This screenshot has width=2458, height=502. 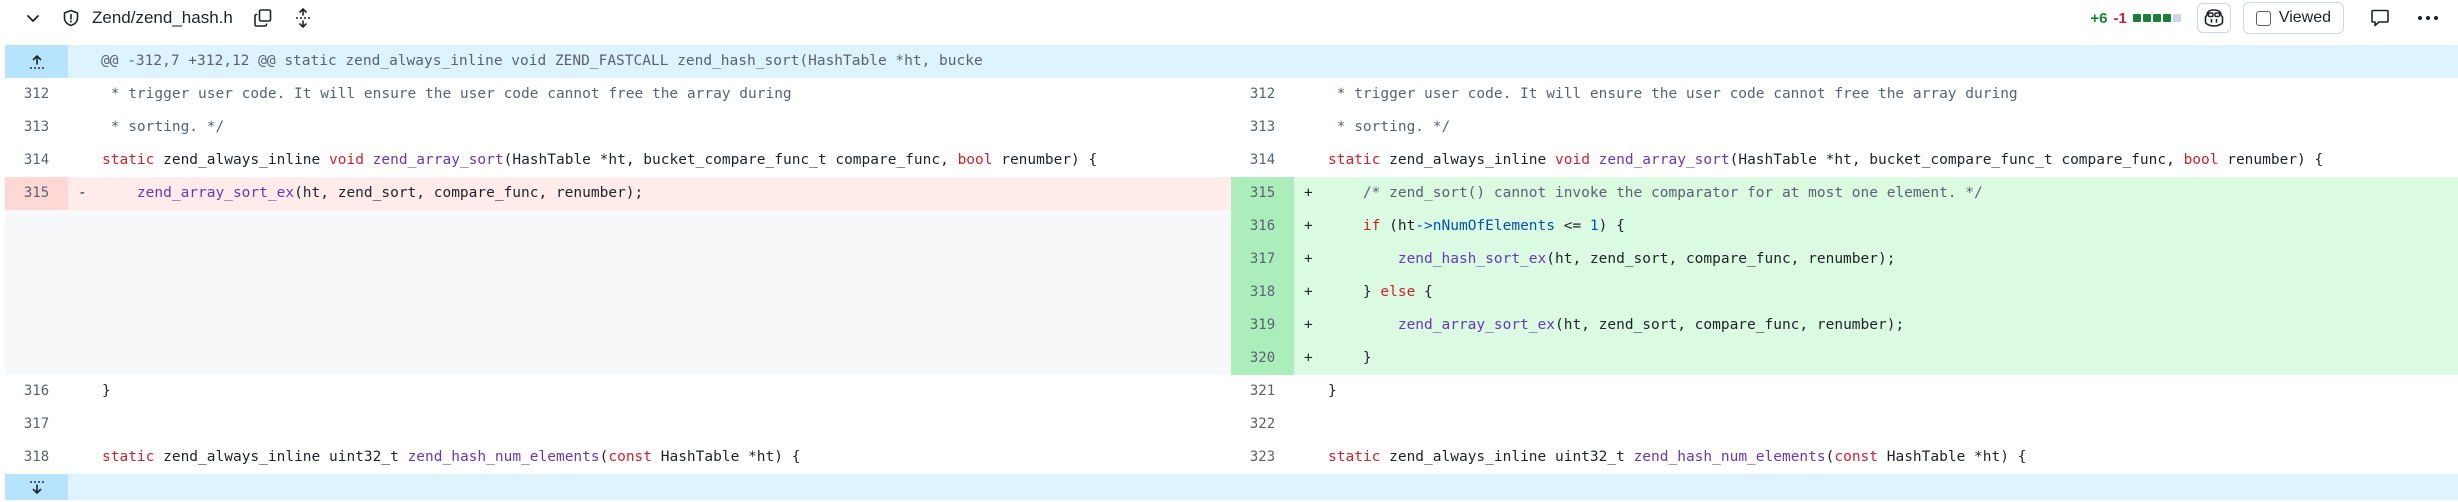 What do you see at coordinates (649, 391) in the screenshot?
I see `left-code-line: }` at bounding box center [649, 391].